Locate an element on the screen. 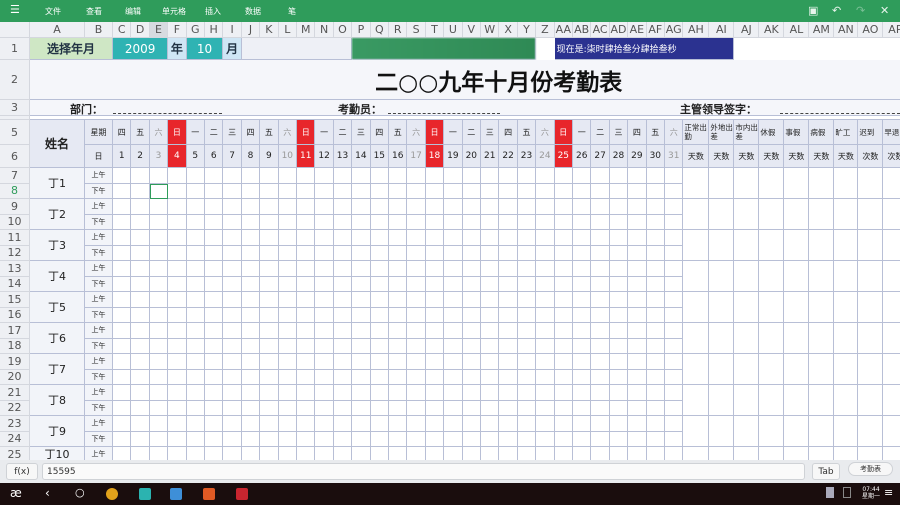 The image size is (900, 505). column-header: H is located at coordinates (214, 30).